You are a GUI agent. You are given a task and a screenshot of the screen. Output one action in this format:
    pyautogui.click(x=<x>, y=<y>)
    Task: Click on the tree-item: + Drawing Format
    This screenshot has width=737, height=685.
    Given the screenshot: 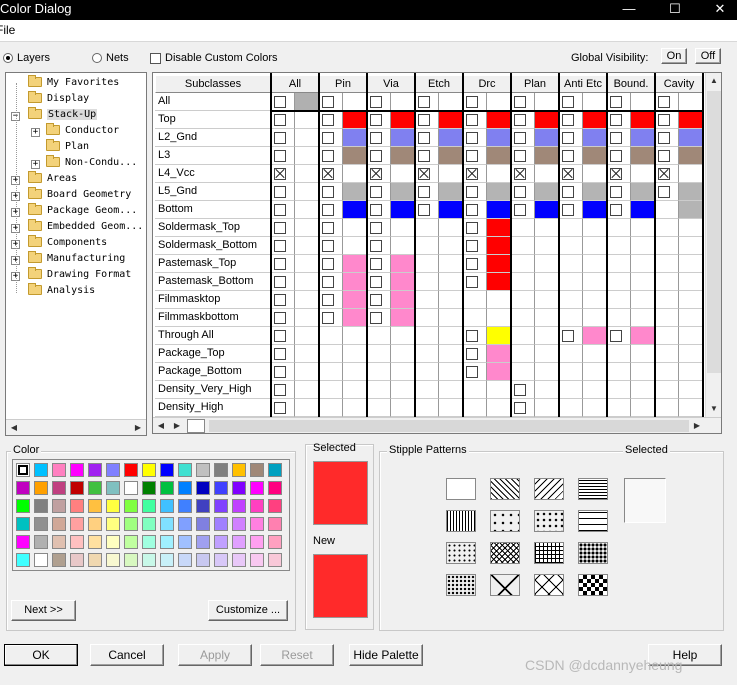 What is the action you would take?
    pyautogui.click(x=71, y=276)
    